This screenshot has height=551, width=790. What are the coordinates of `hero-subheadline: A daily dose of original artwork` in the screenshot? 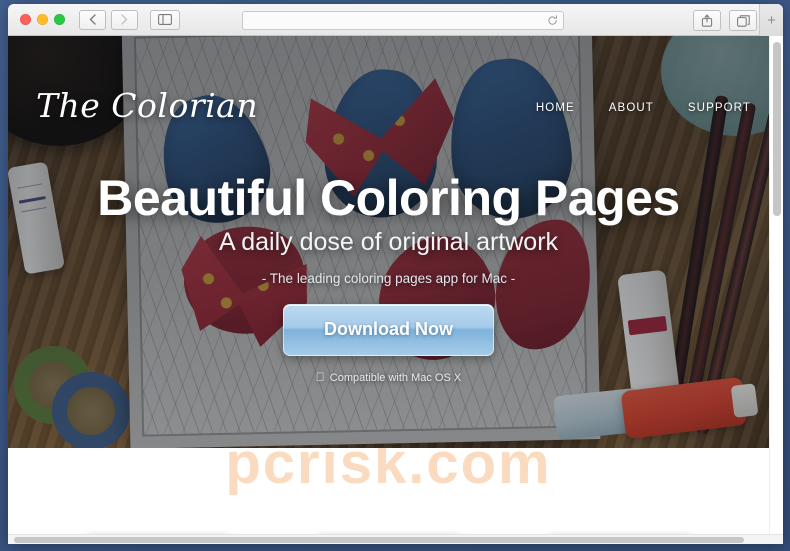 It's located at (388, 242).